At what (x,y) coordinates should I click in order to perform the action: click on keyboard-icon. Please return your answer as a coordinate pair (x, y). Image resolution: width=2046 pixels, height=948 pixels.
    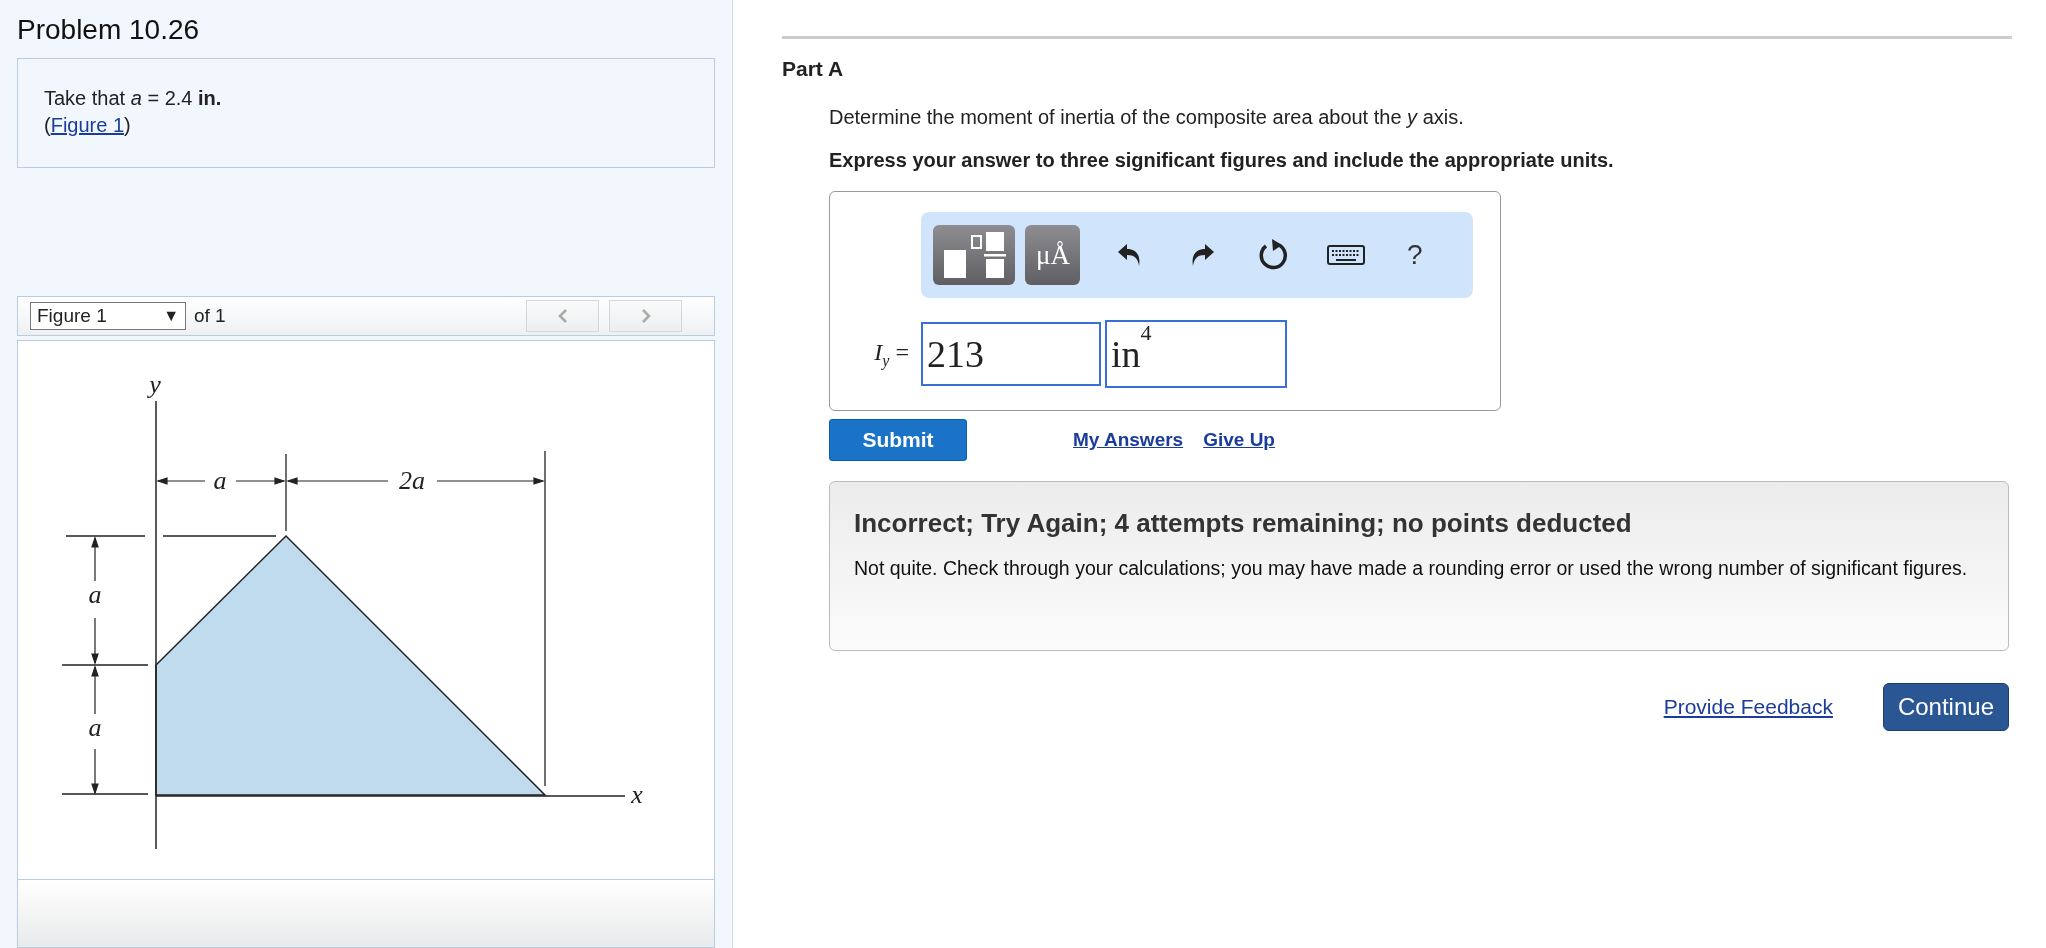
    Looking at the image, I should click on (1346, 255).